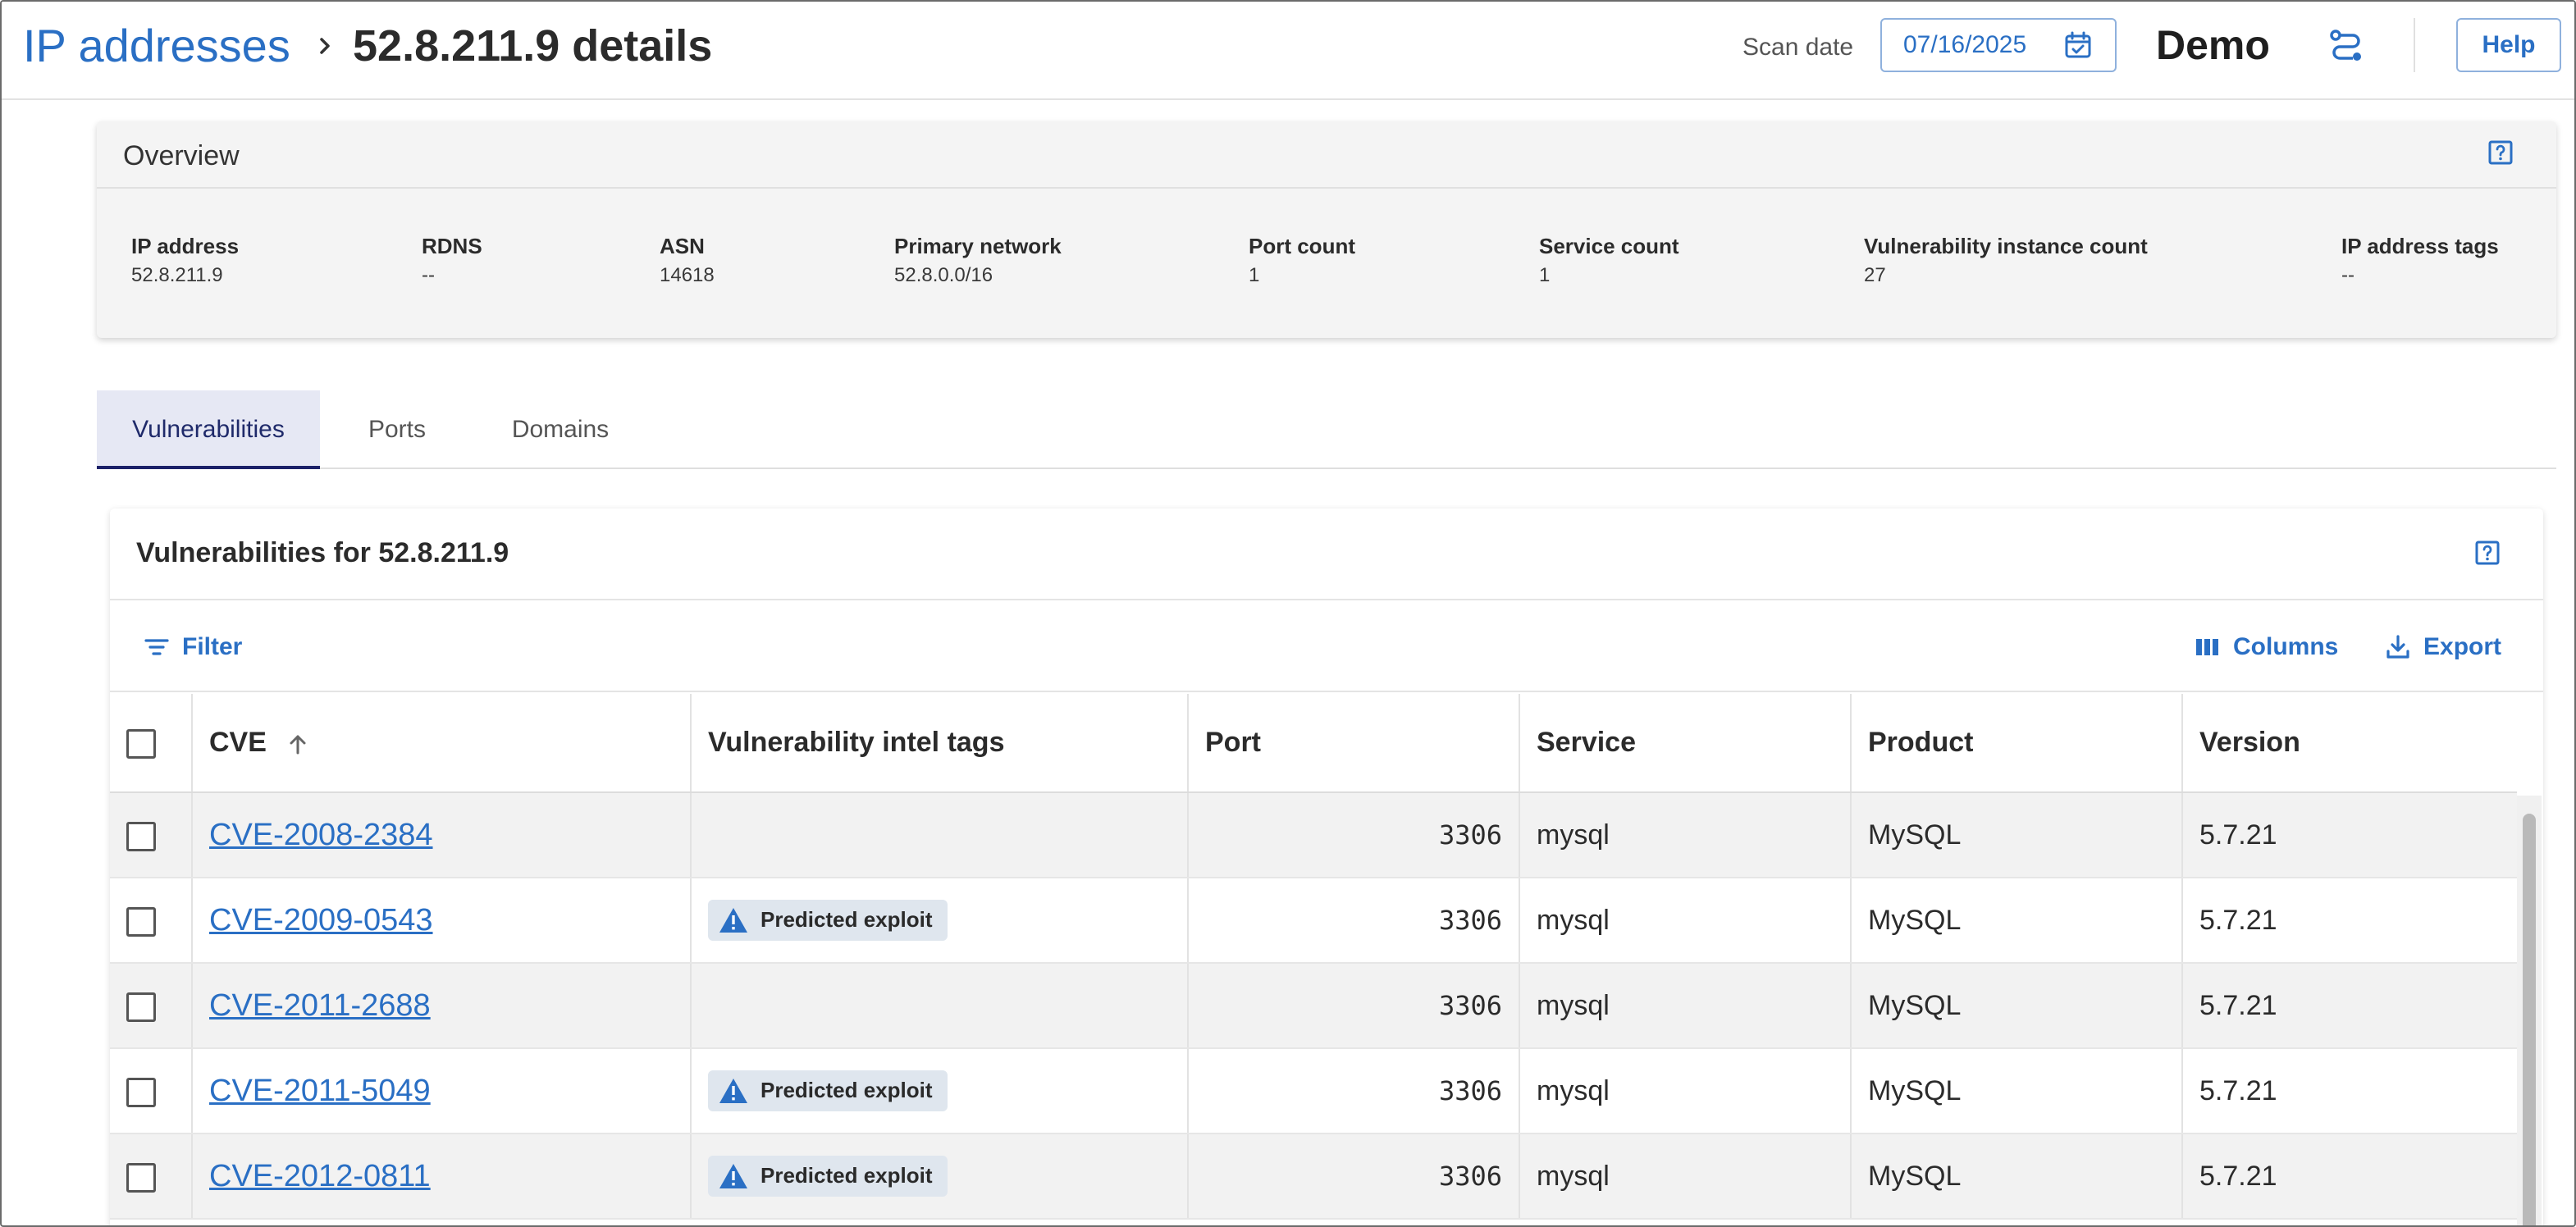 Image resolution: width=2576 pixels, height=1227 pixels. I want to click on field-label: RDNS, so click(452, 246).